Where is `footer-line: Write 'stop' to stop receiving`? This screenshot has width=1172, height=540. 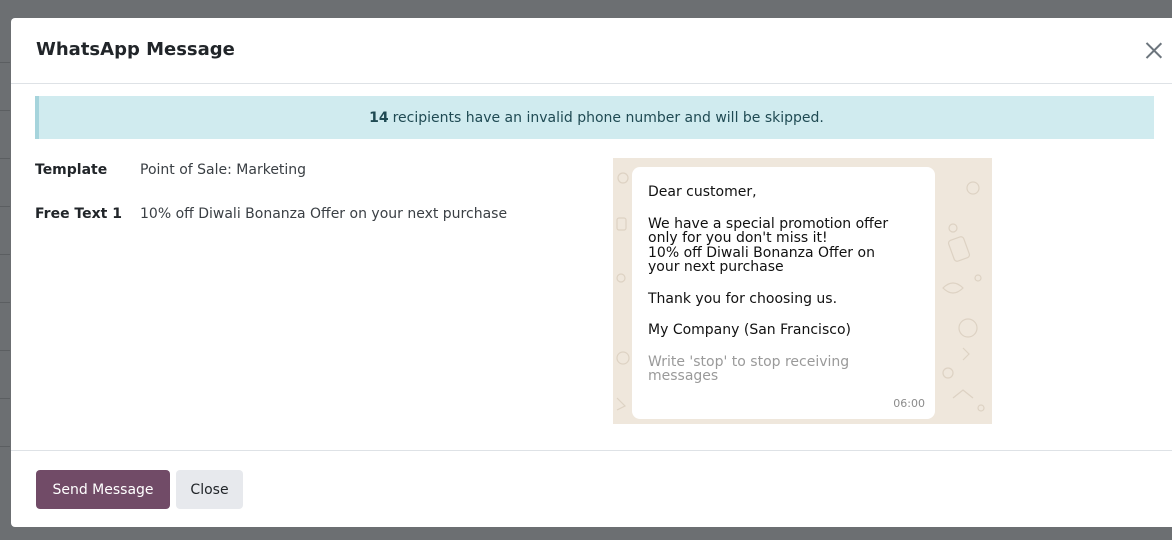 footer-line: Write 'stop' to stop receiving is located at coordinates (749, 361).